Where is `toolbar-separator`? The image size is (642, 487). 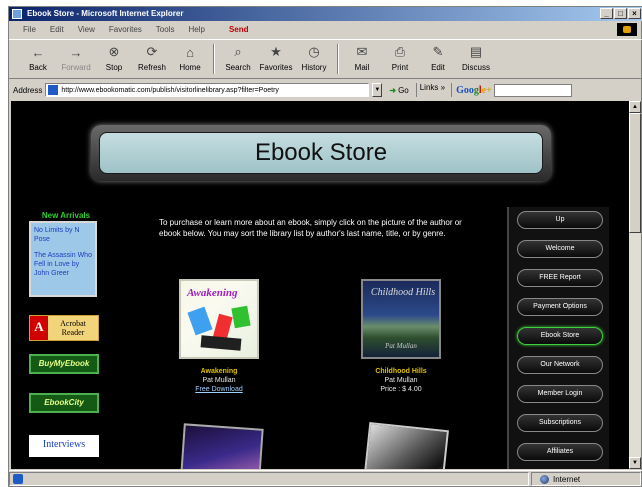
toolbar-separator is located at coordinates (214, 59).